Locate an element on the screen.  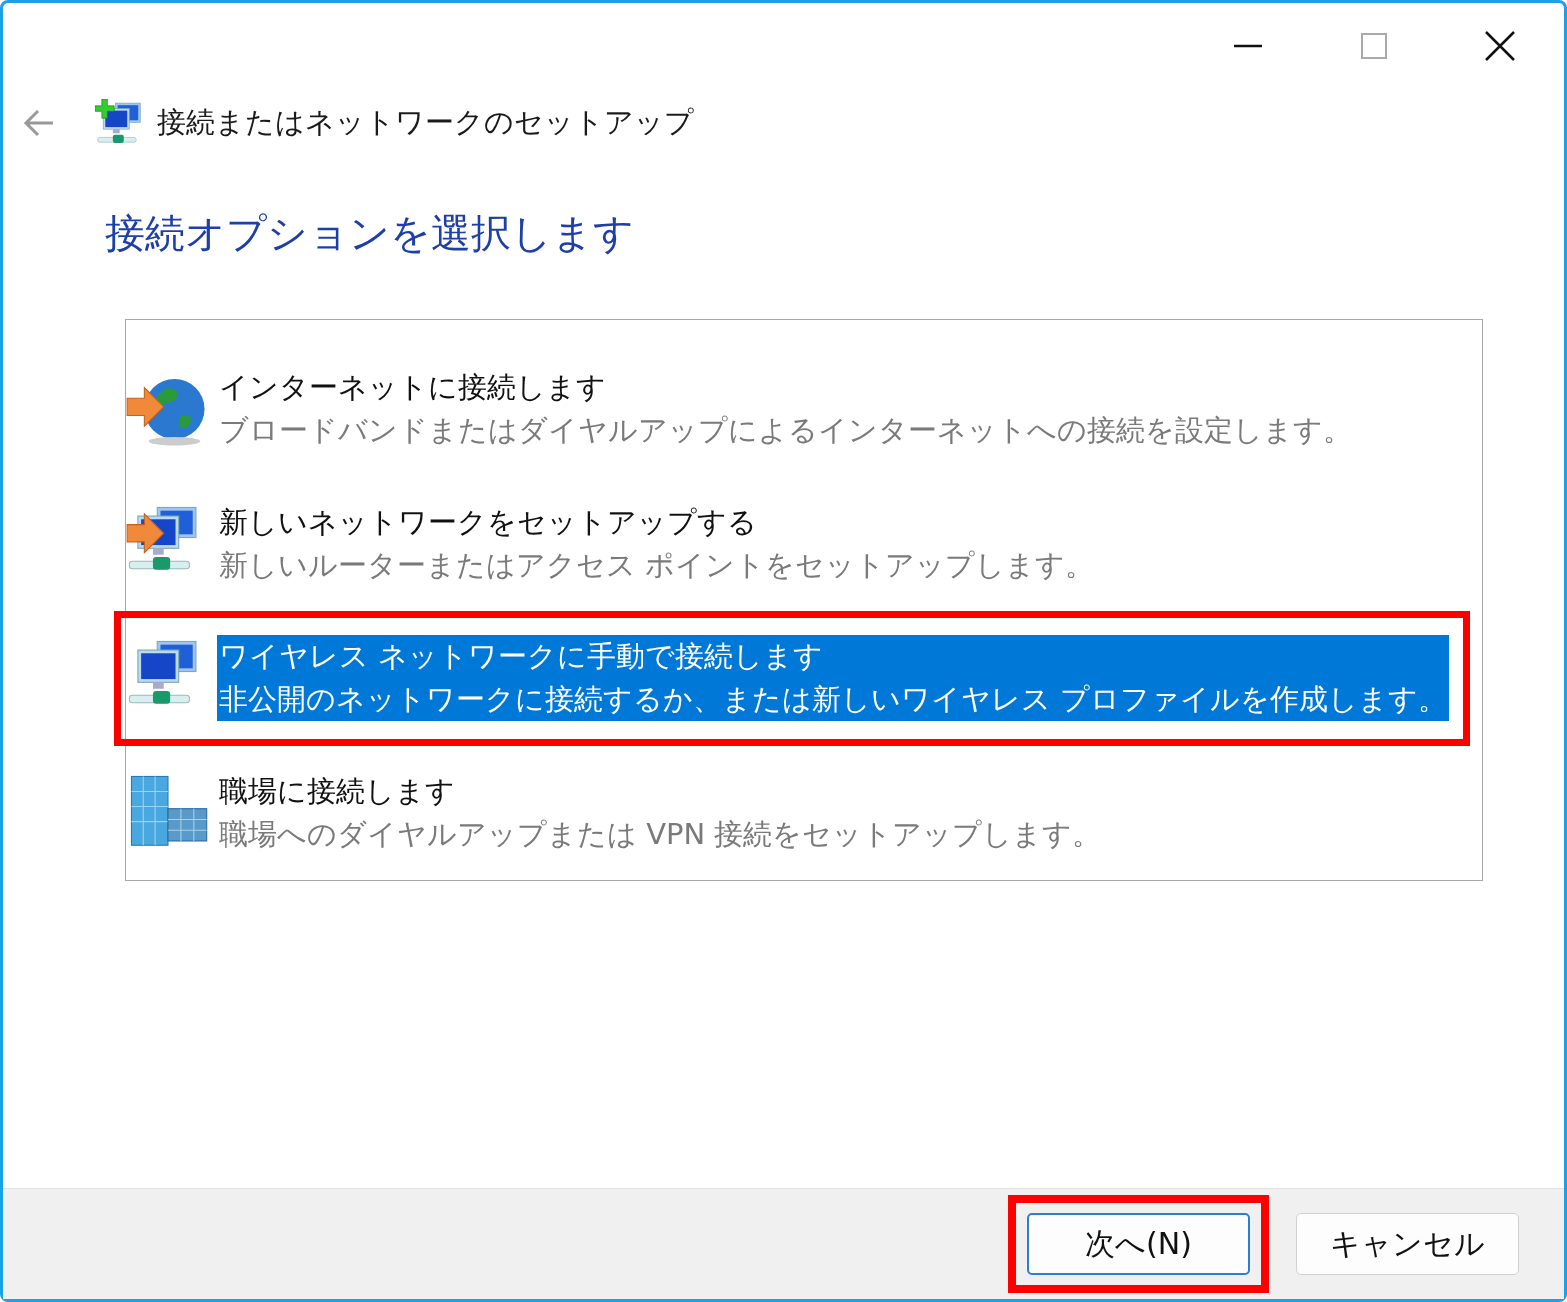
option-description: 新しいルーターまたはアクセス ポイントをセットアップします。 is located at coordinates (657, 565).